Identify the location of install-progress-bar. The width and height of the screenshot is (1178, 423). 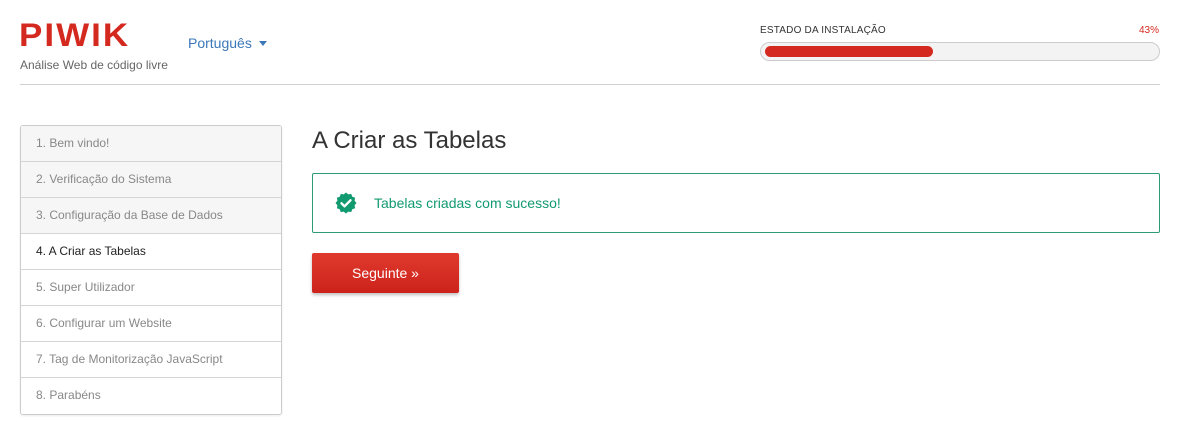
(960, 51).